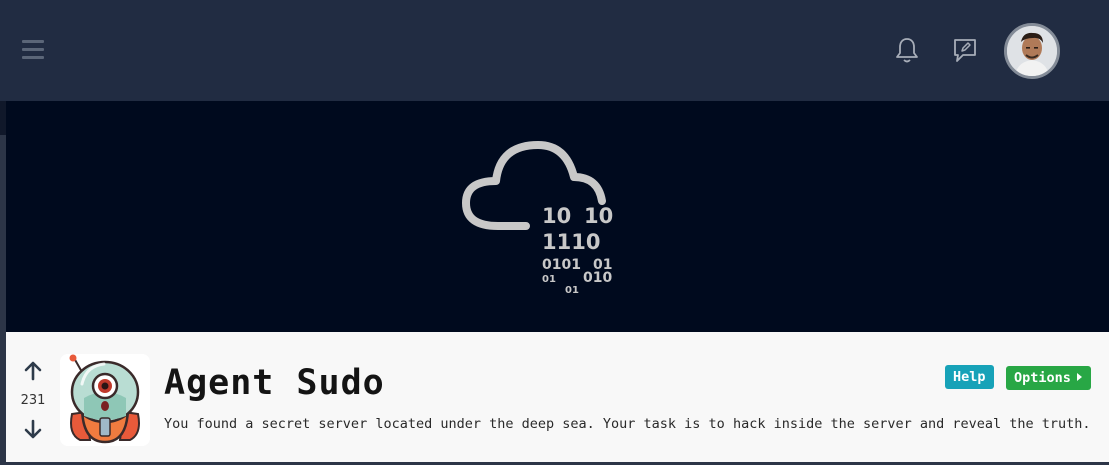  Describe the element at coordinates (274, 383) in the screenshot. I see `room-title: Agent Sudo` at that location.